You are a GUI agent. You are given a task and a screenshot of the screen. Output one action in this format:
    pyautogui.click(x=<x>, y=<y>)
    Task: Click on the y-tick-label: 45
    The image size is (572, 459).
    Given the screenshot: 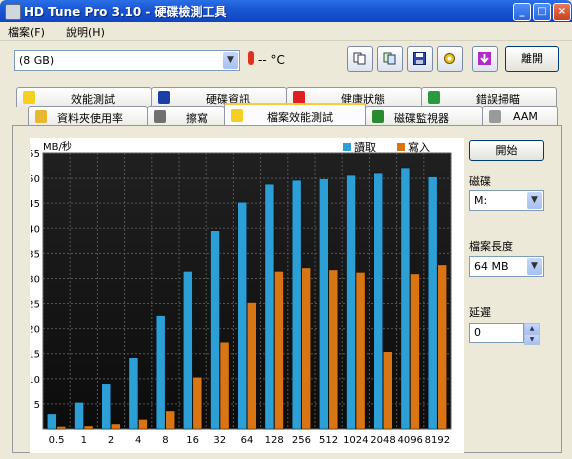 What is the action you would take?
    pyautogui.click(x=35, y=204)
    